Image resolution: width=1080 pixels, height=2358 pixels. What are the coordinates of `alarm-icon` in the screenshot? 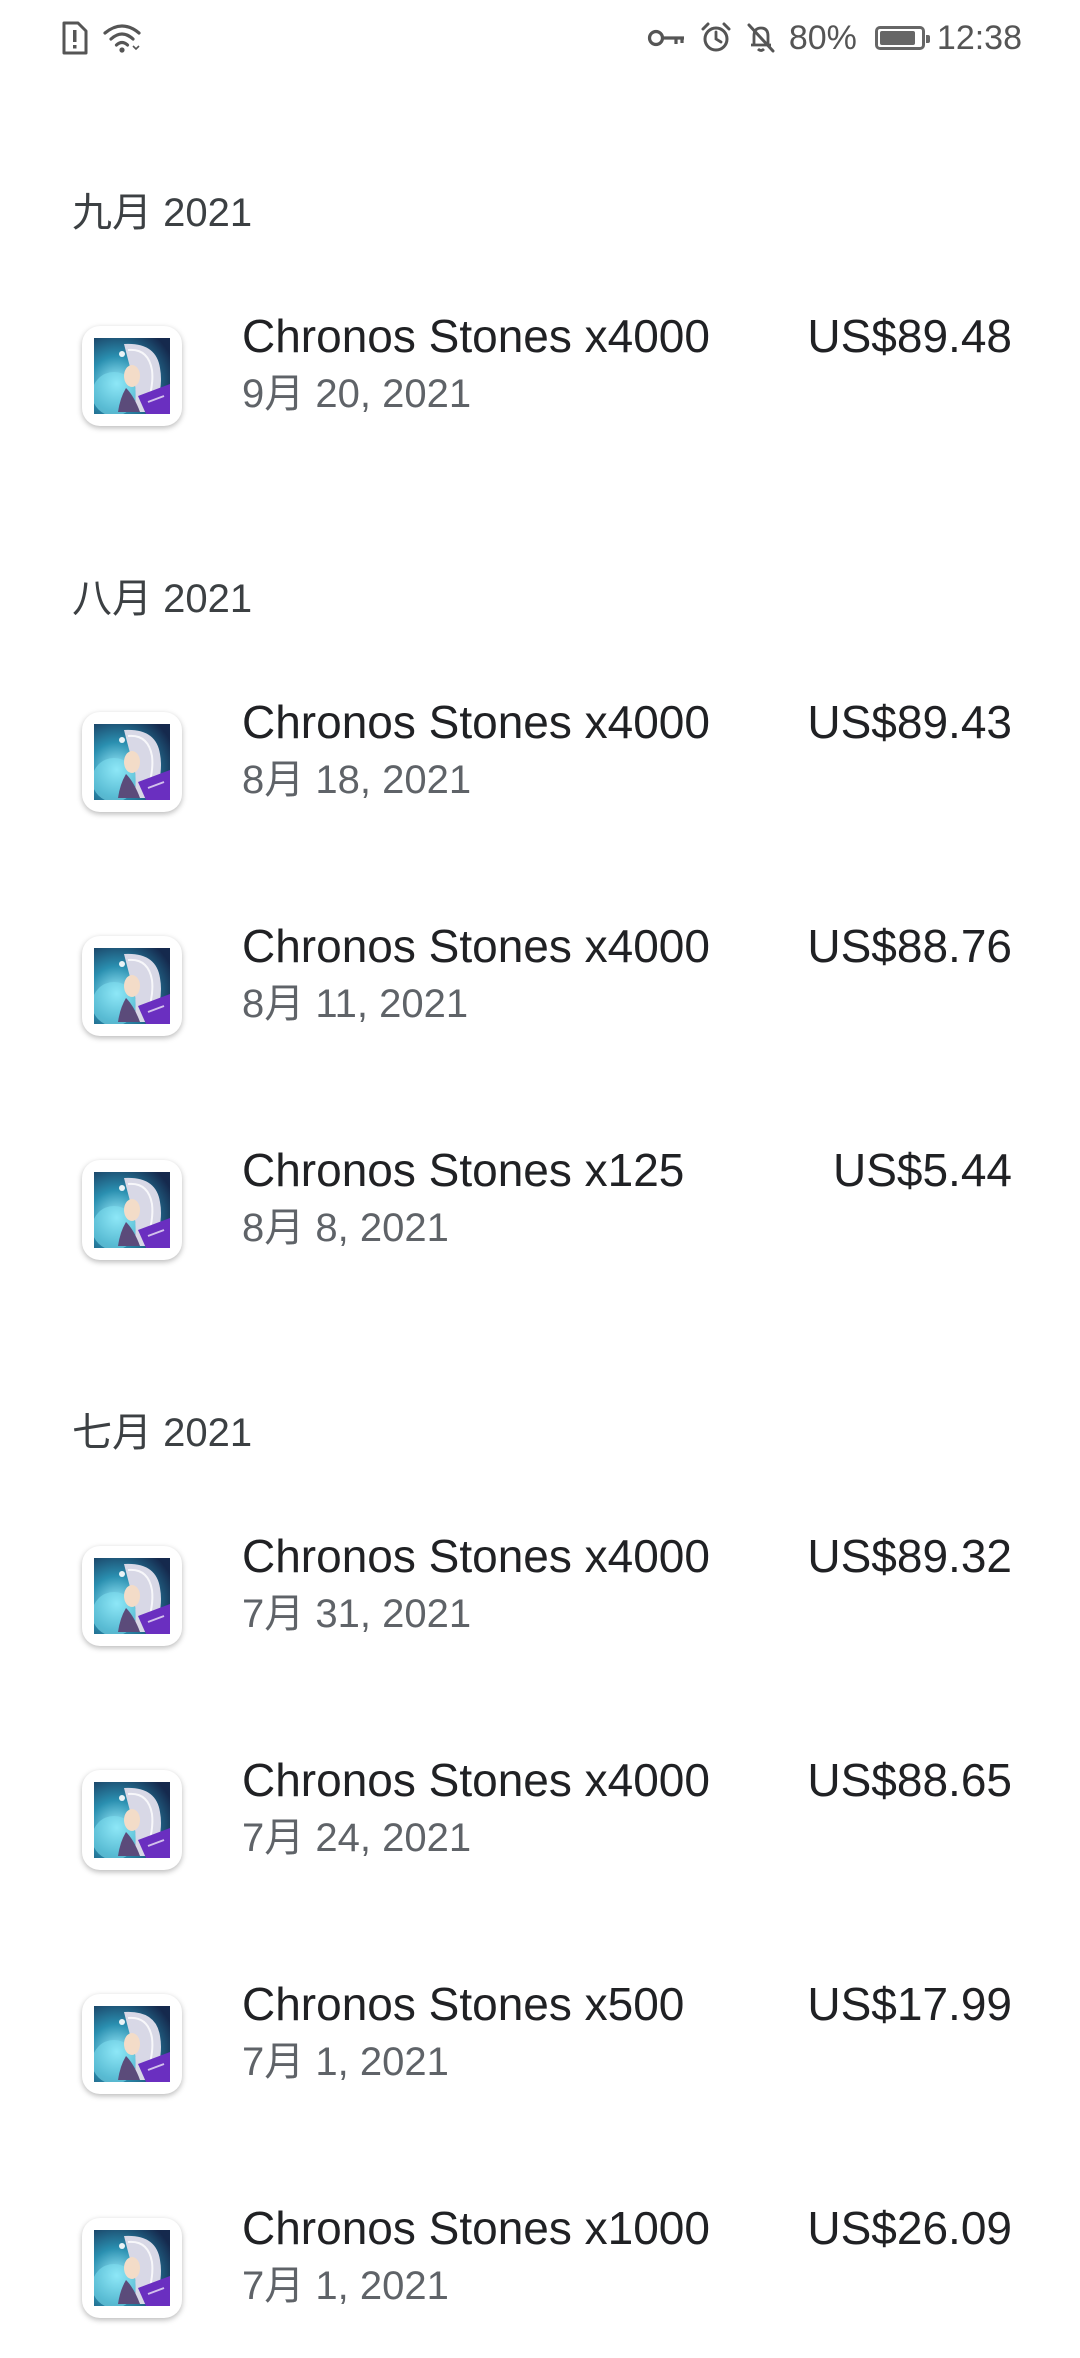 It's located at (716, 38).